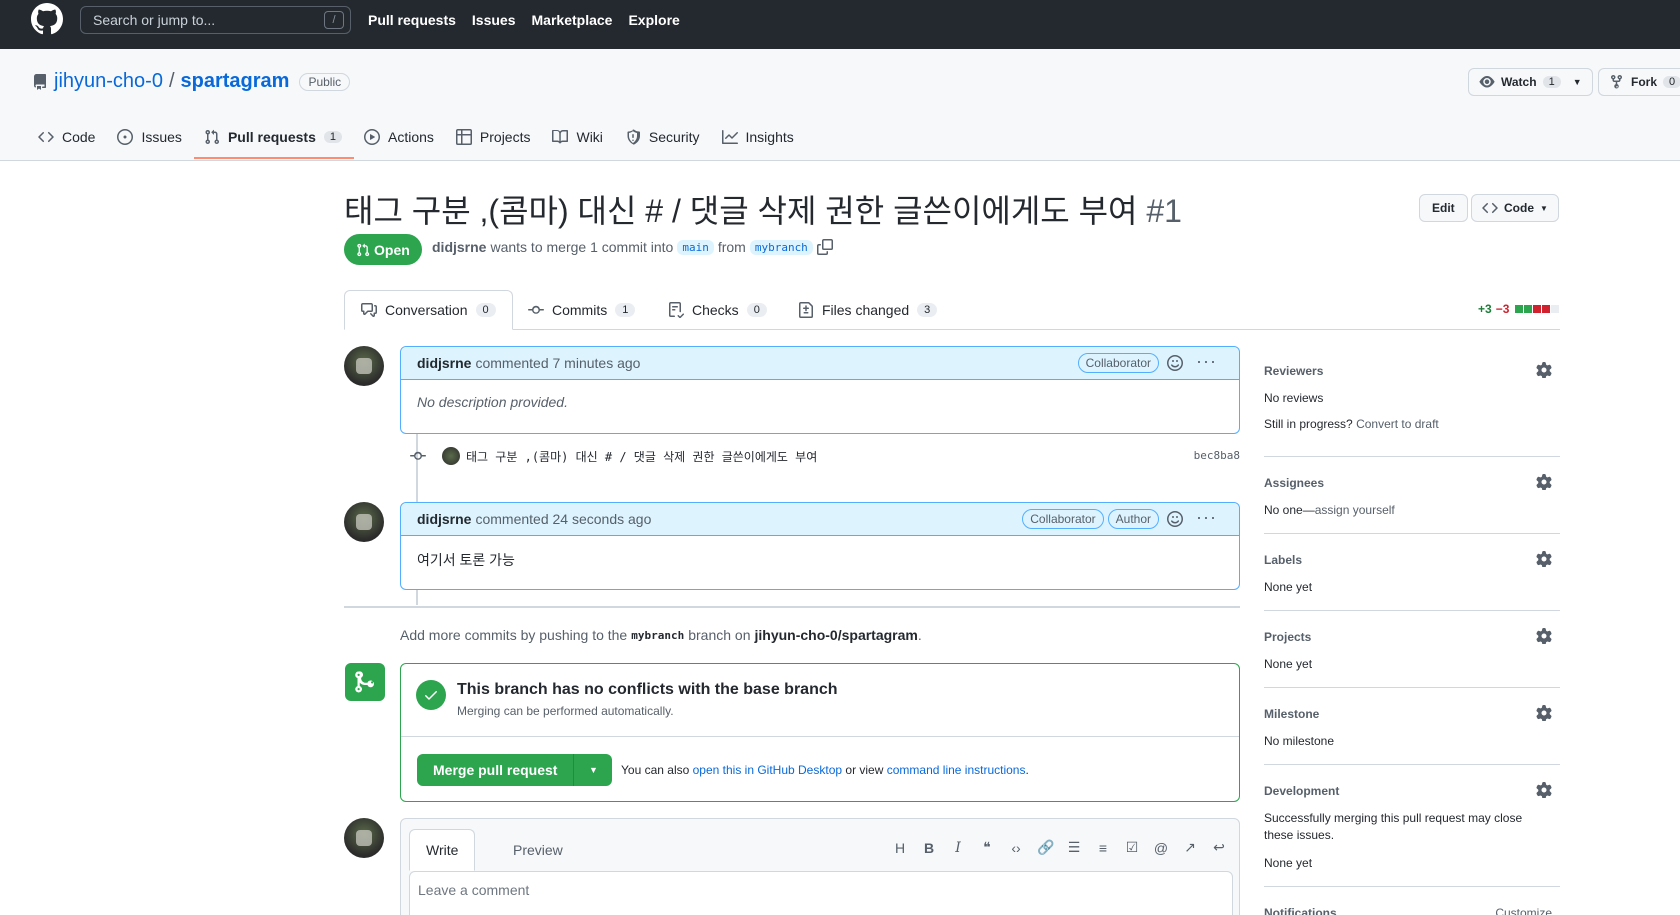  Describe the element at coordinates (492, 137) in the screenshot. I see `tab-projects: Projects` at that location.